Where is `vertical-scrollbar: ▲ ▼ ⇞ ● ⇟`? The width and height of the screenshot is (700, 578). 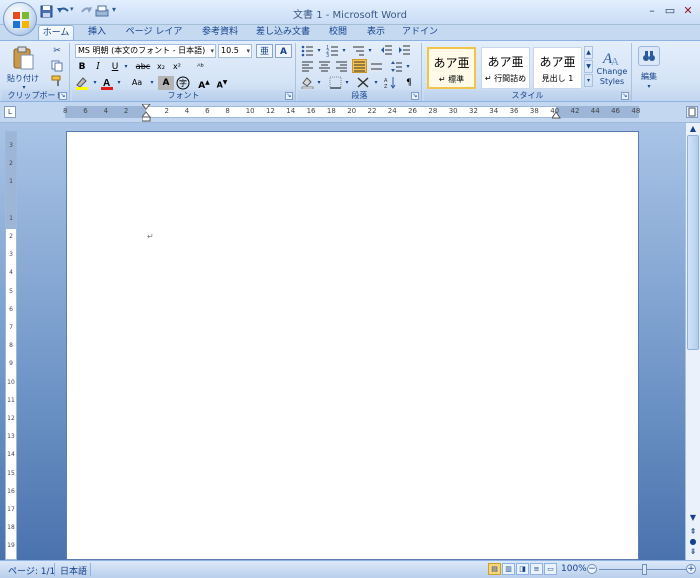 vertical-scrollbar: ▲ ▼ ⇞ ● ⇟ is located at coordinates (692, 341).